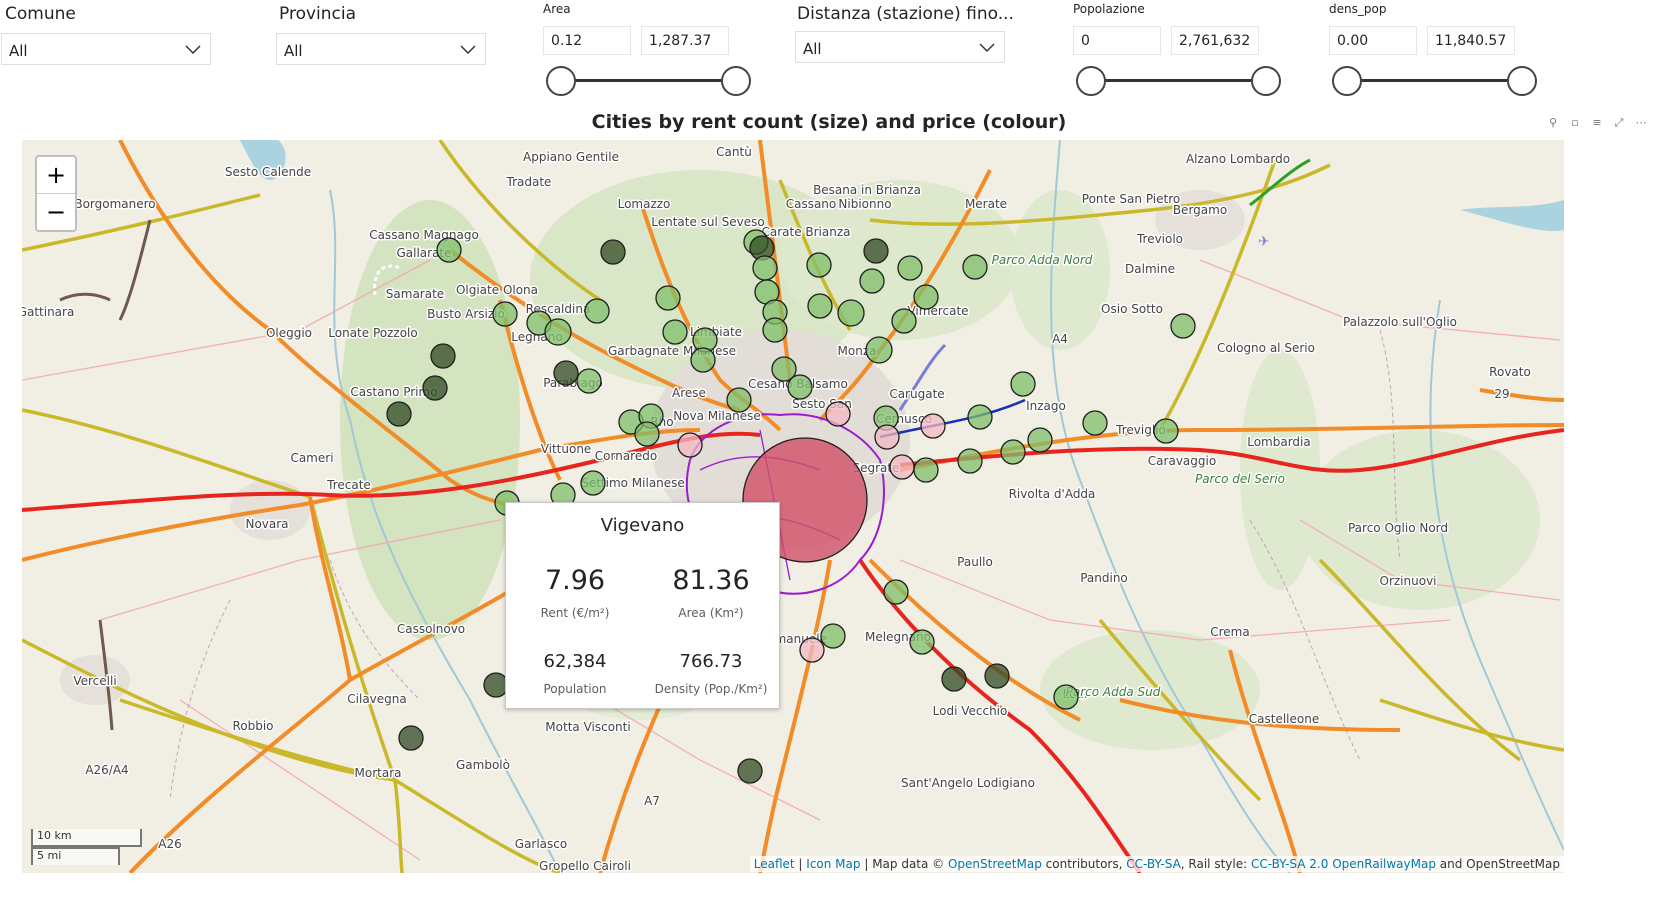 This screenshot has width=1658, height=924. What do you see at coordinates (1159, 239) in the screenshot?
I see `map-label: Treviolo` at bounding box center [1159, 239].